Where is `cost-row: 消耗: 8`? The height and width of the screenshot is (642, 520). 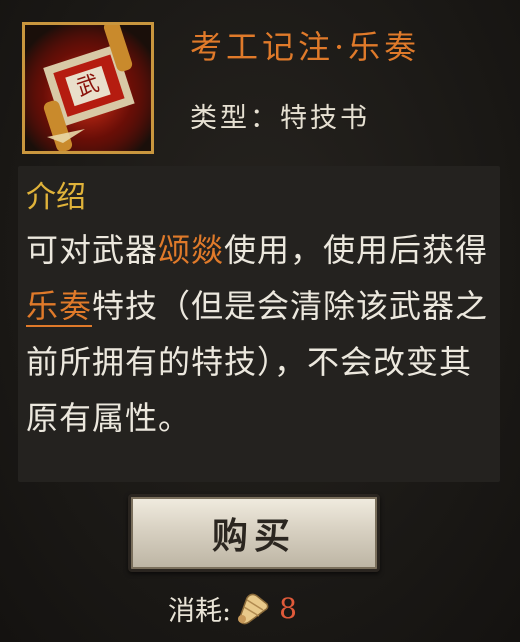 cost-row: 消耗: 8 is located at coordinates (232, 608).